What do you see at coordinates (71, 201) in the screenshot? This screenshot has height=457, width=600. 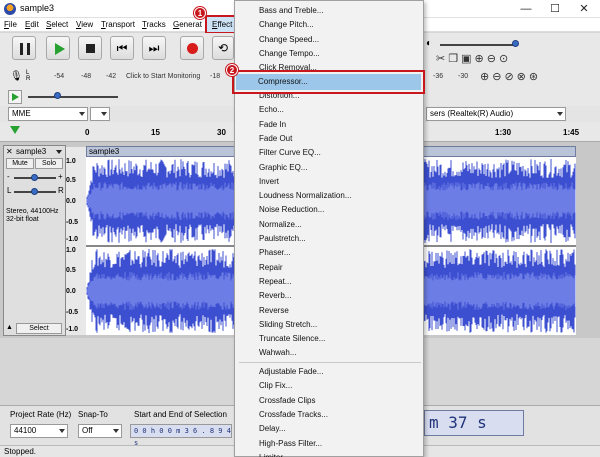 I see `amp-label: 0.0` at bounding box center [71, 201].